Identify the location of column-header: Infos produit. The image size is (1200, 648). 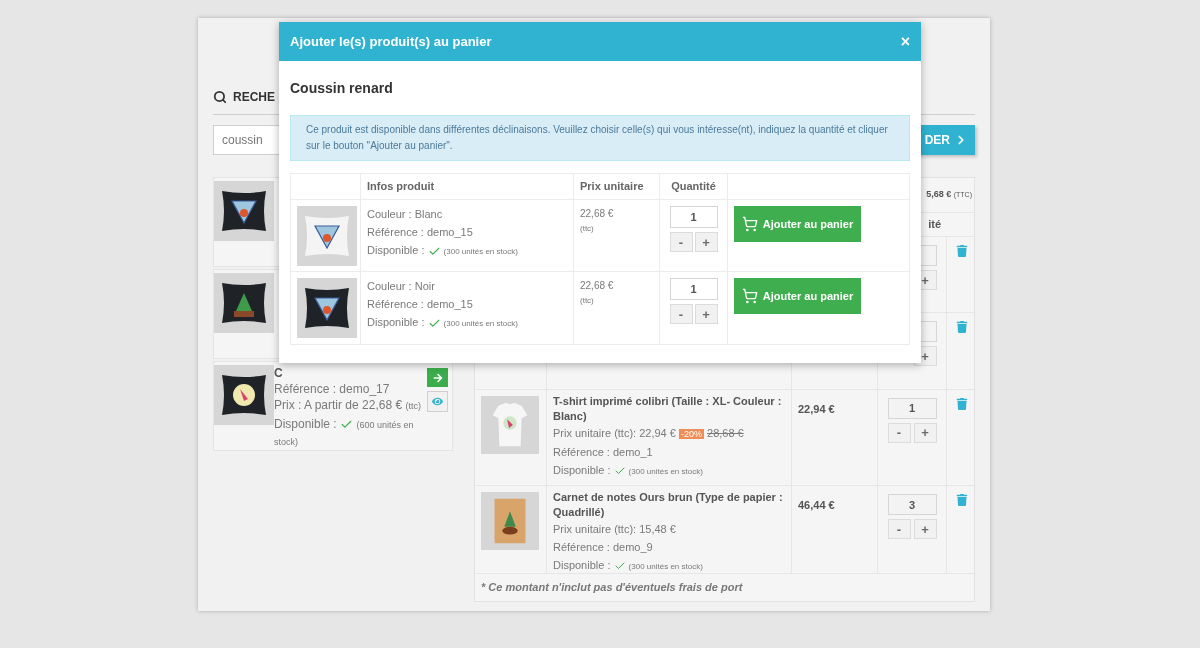
(467, 186).